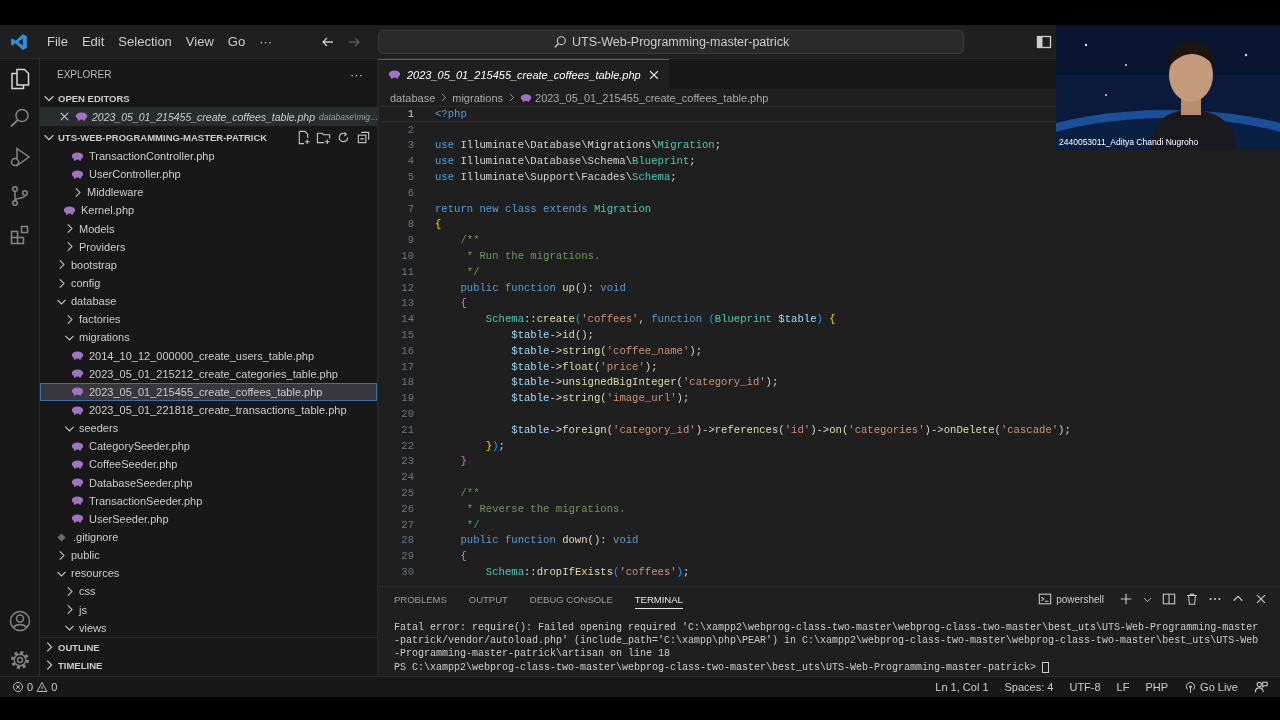 The height and width of the screenshot is (720, 1280). I want to click on tree-item: TransactionSeeder.php, so click(208, 500).